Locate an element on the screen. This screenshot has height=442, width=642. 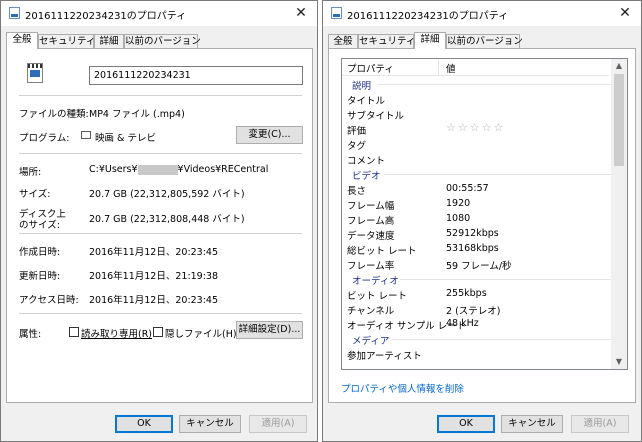
modified-label: 更新日時: is located at coordinates (40, 276).